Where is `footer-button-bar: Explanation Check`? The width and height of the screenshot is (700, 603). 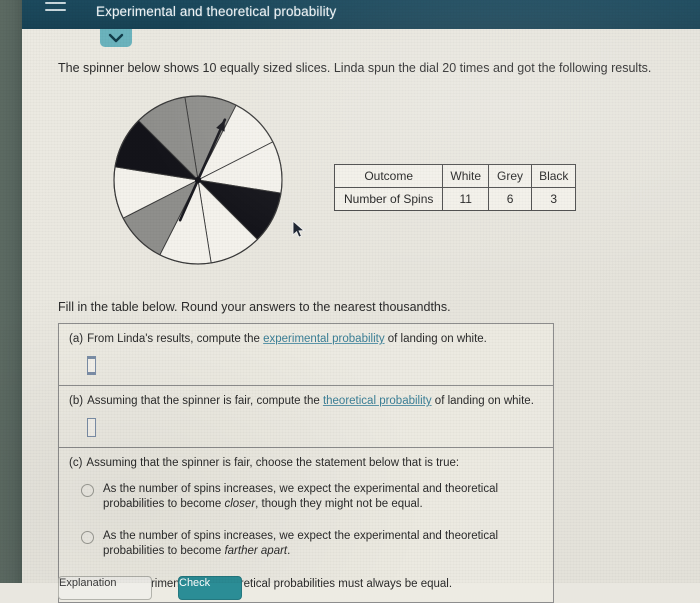 footer-button-bar: Explanation Check is located at coordinates (150, 588).